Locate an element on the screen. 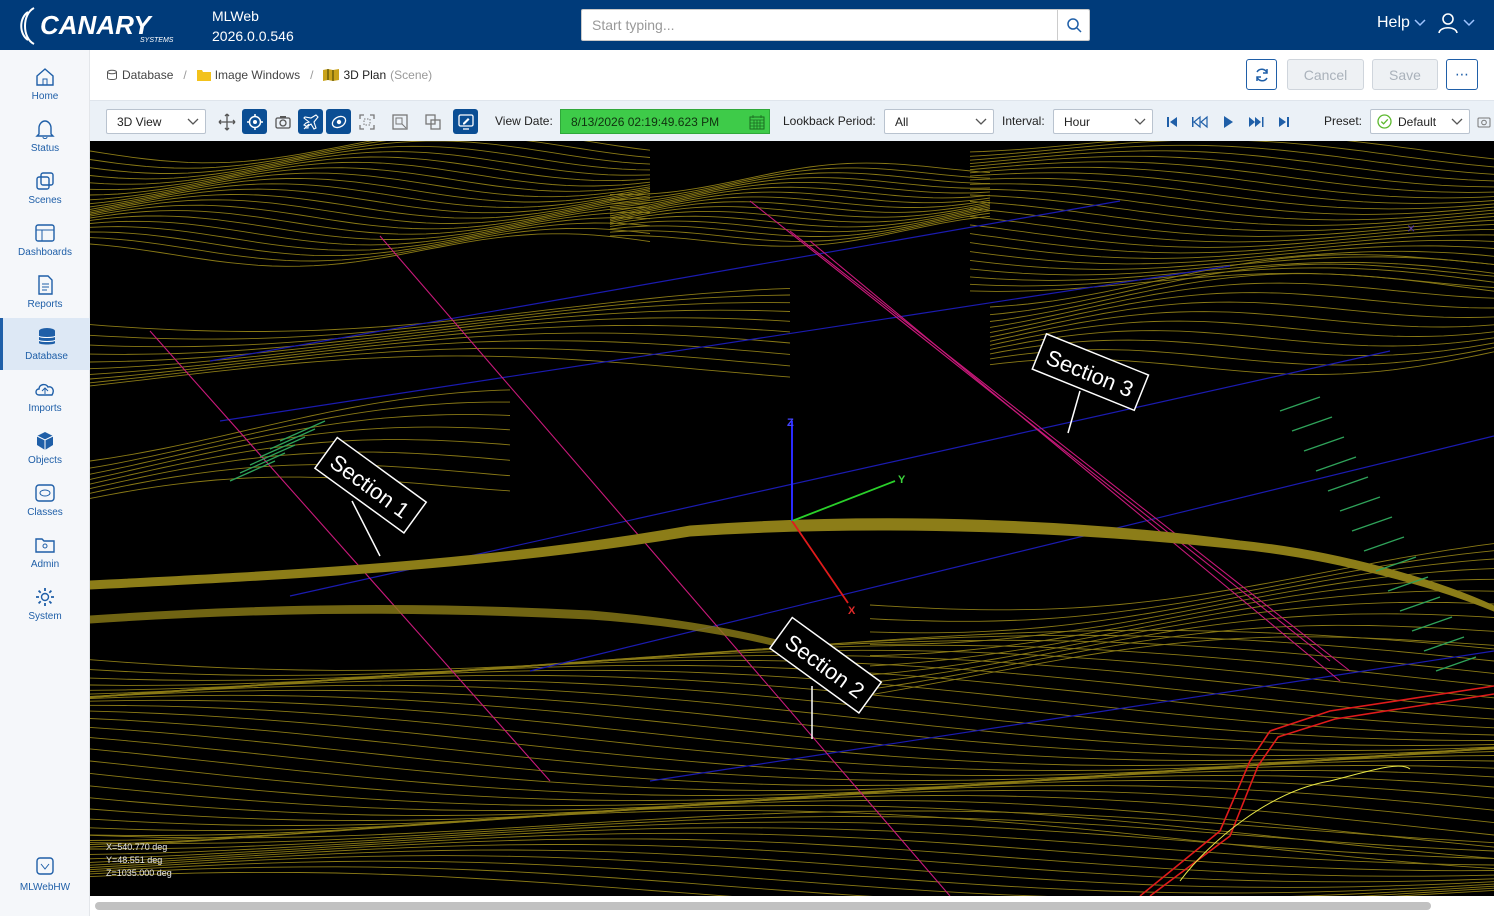  view-date-field: 8/13/2026 02:19:49.623 PM is located at coordinates (665, 121).